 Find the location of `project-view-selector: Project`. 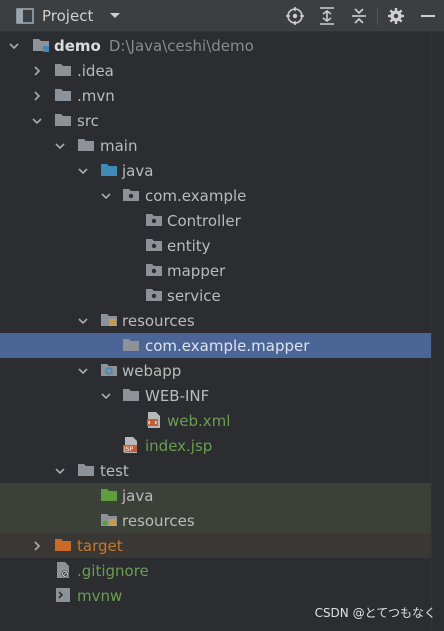

project-view-selector: Project is located at coordinates (60, 15).